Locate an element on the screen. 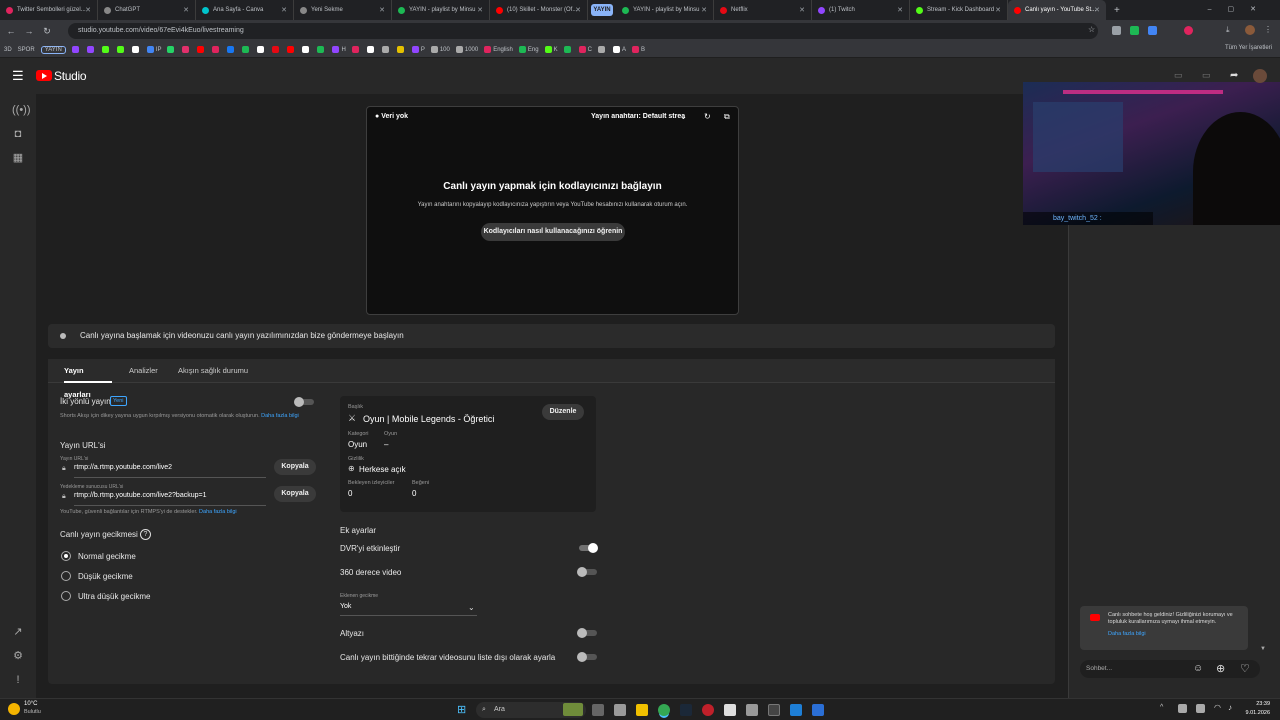 The height and width of the screenshot is (720, 1280). browser-tab: YAYIN - playlist by Minsu ✕ is located at coordinates (665, 10).